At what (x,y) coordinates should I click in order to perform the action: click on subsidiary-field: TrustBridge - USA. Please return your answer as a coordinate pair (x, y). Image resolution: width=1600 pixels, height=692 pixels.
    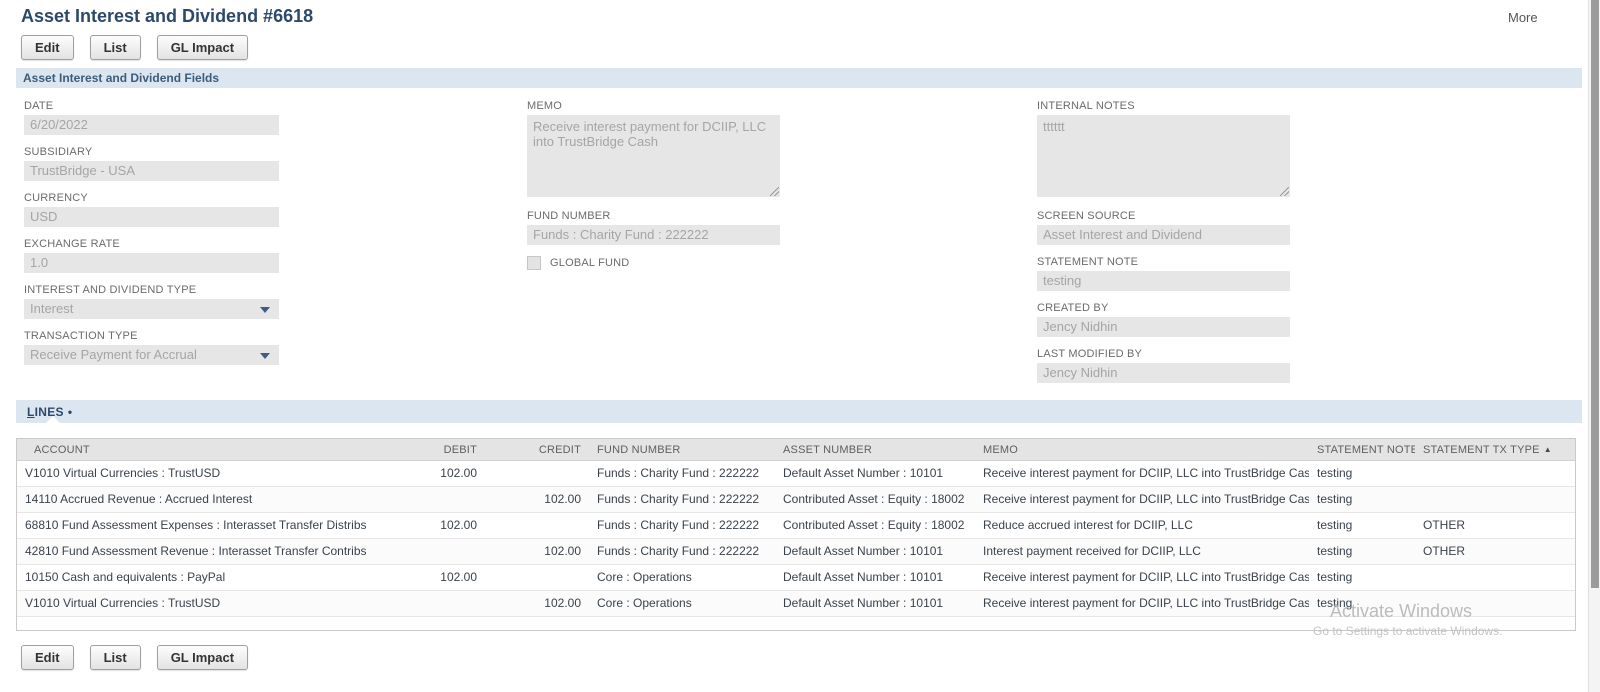
    Looking at the image, I should click on (151, 171).